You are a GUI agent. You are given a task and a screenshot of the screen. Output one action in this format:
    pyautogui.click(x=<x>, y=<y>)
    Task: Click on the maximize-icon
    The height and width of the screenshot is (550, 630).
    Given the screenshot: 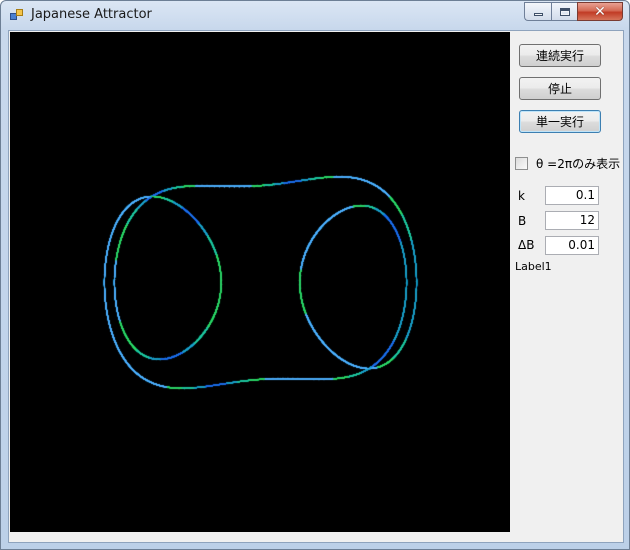 What is the action you would take?
    pyautogui.click(x=564, y=11)
    